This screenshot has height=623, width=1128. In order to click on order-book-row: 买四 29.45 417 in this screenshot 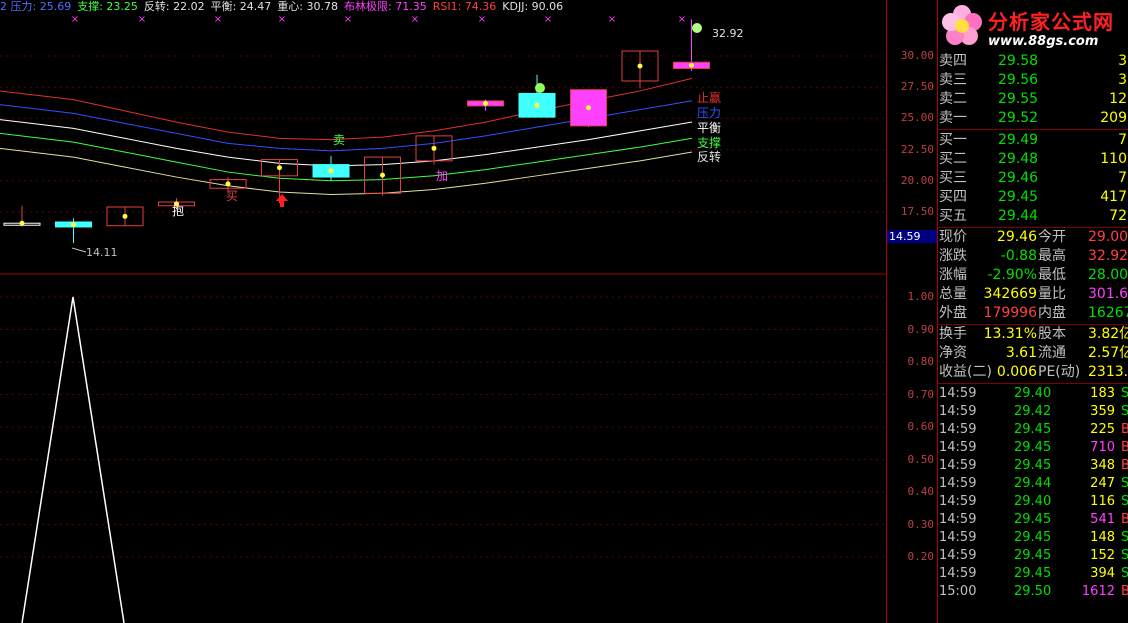, I will do `click(1033, 197)`.